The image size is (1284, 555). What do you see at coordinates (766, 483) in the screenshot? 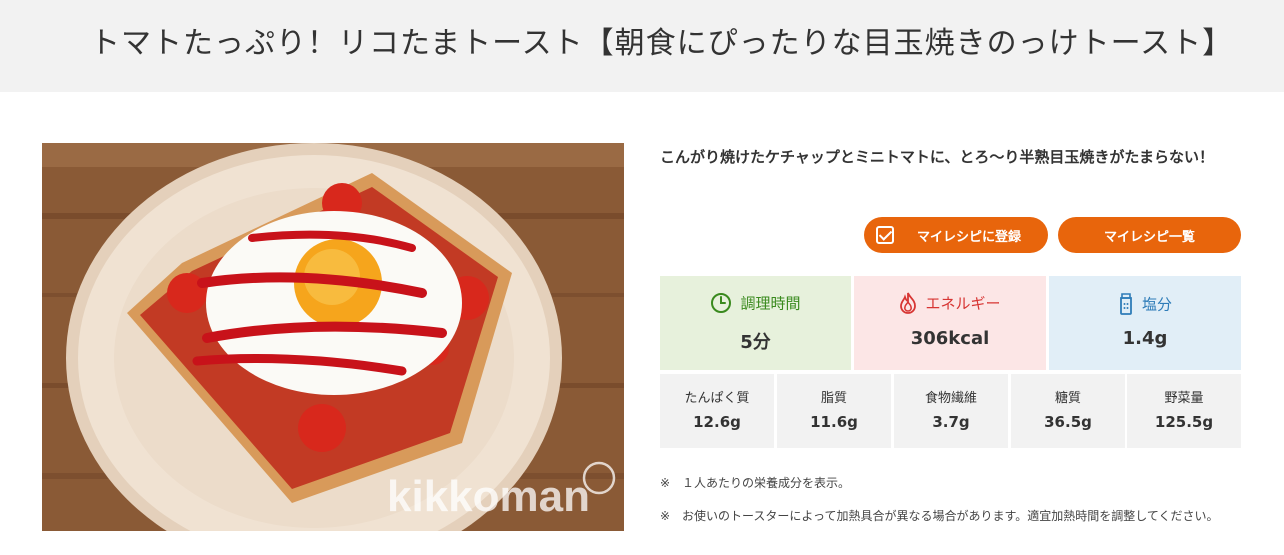
I see `note-text: １人あたりの栄養成分を表示。` at bounding box center [766, 483].